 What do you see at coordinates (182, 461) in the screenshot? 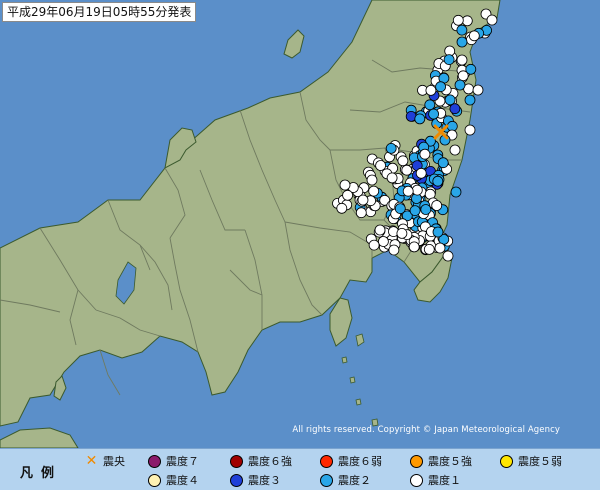
I see `legend-item-label: 震度７` at bounding box center [182, 461].